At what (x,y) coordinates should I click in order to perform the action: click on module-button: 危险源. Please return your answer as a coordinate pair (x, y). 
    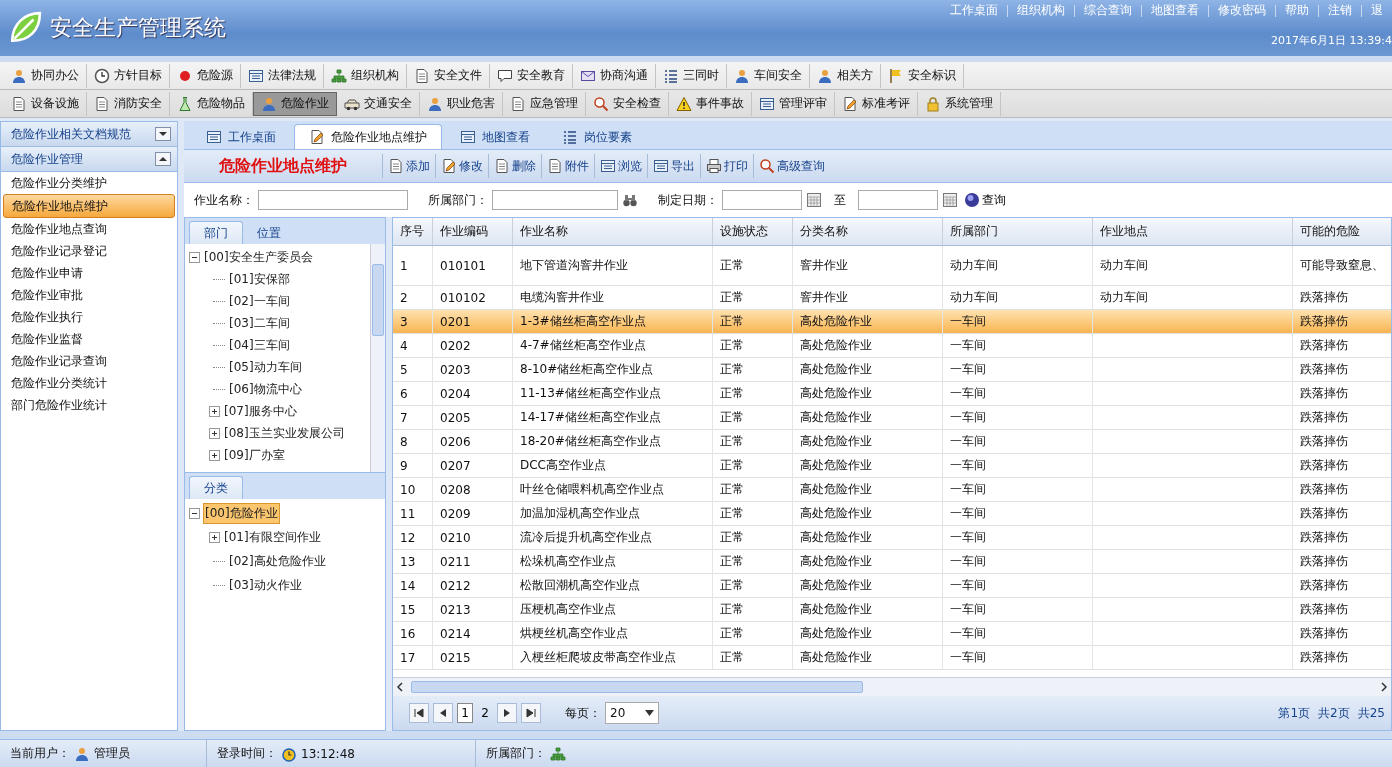
    Looking at the image, I should click on (205, 75).